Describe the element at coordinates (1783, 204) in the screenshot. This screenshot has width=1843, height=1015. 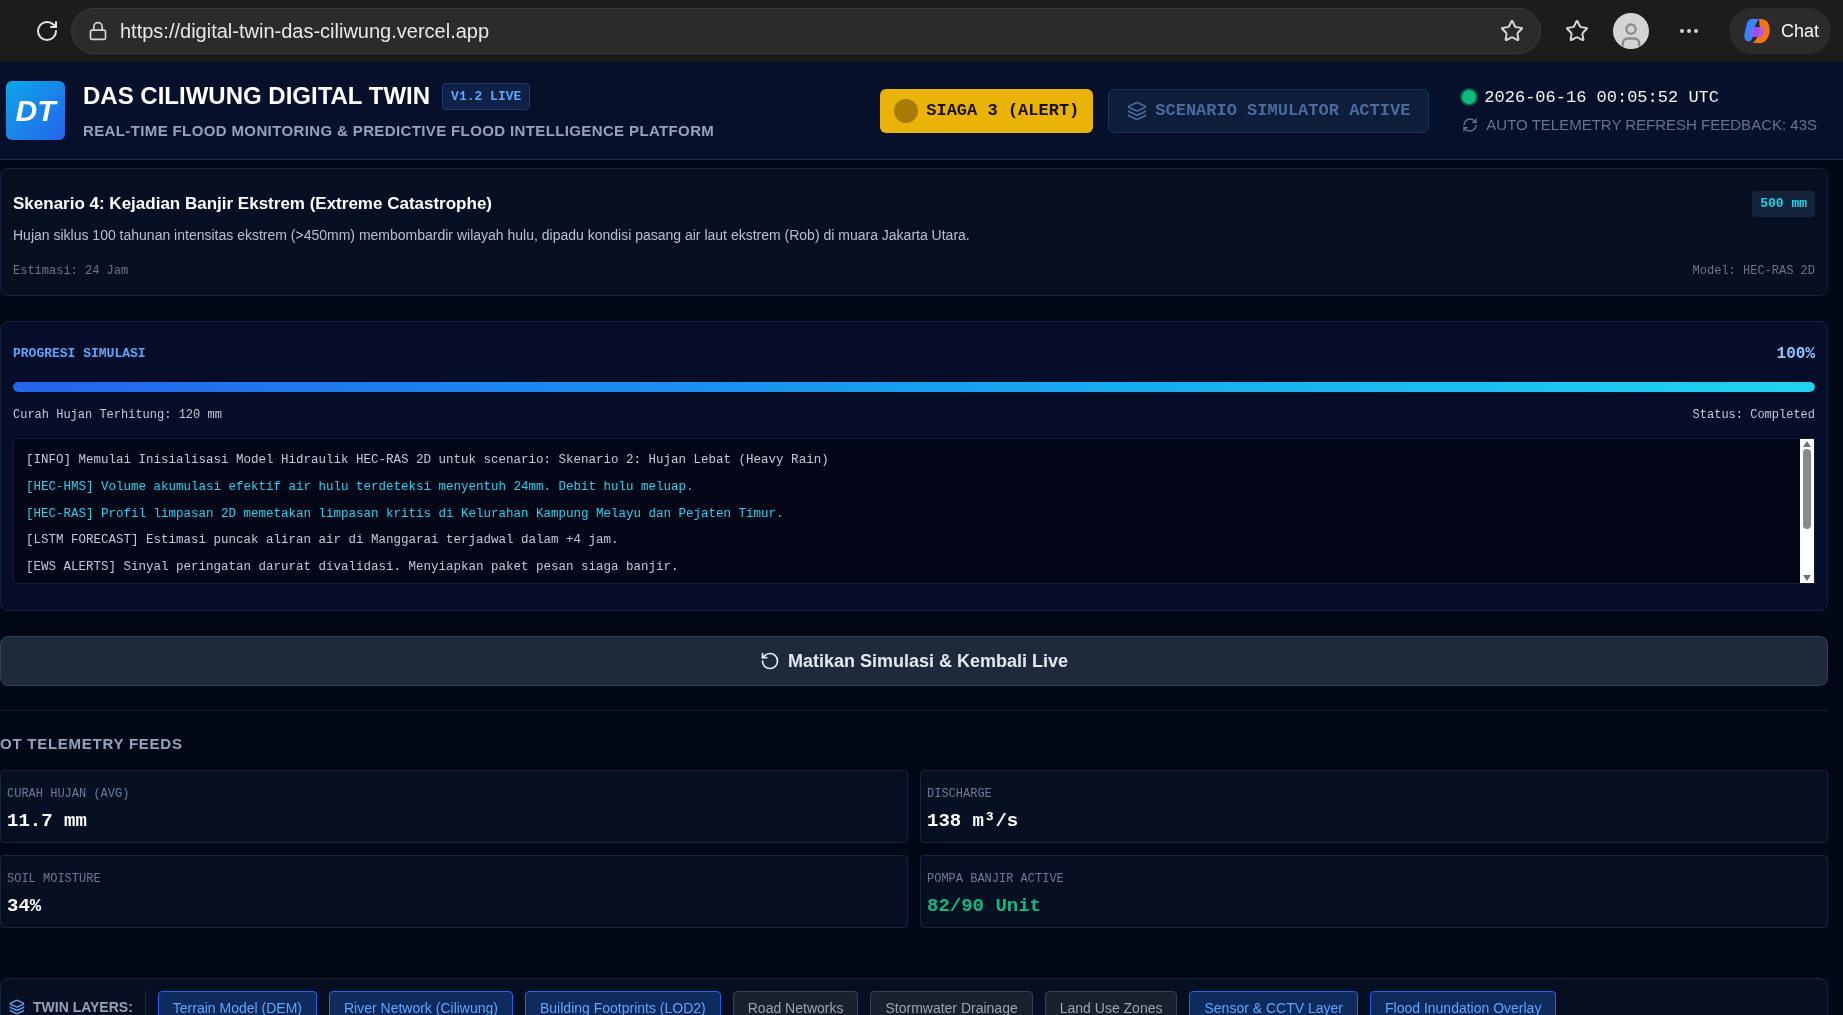
I see `rainfall-badge: 500 mm` at that location.